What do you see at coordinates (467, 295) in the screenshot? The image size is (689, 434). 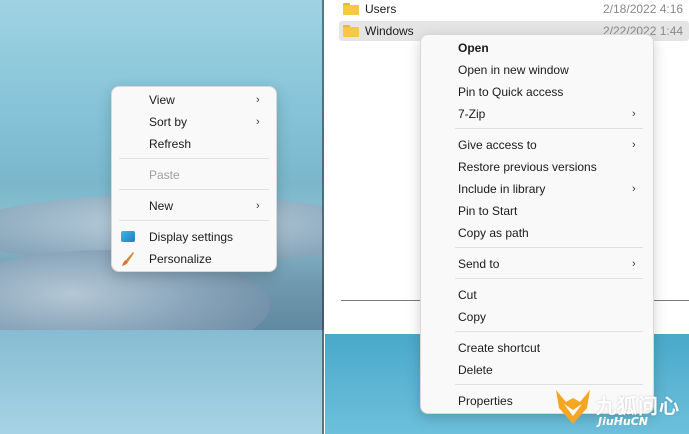 I see `menu-item-label: Cut` at bounding box center [467, 295].